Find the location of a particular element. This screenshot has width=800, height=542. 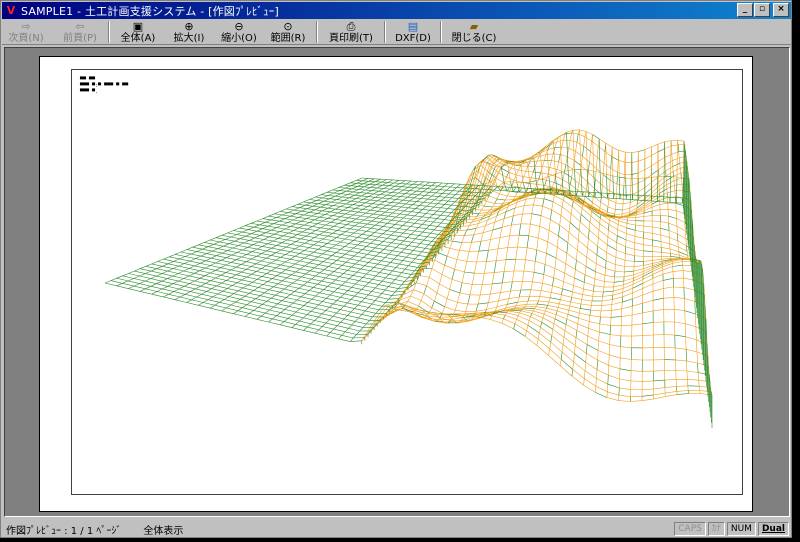

printer-icon: ⎙ is located at coordinates (351, 26).